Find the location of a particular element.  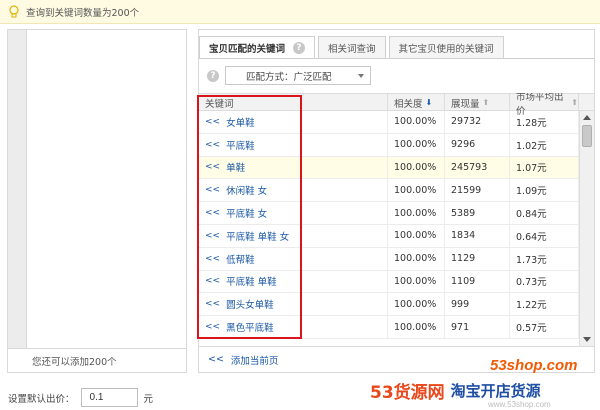

tab-other-items-keywords: 其它宝贝使用的关键词 is located at coordinates (446, 47).